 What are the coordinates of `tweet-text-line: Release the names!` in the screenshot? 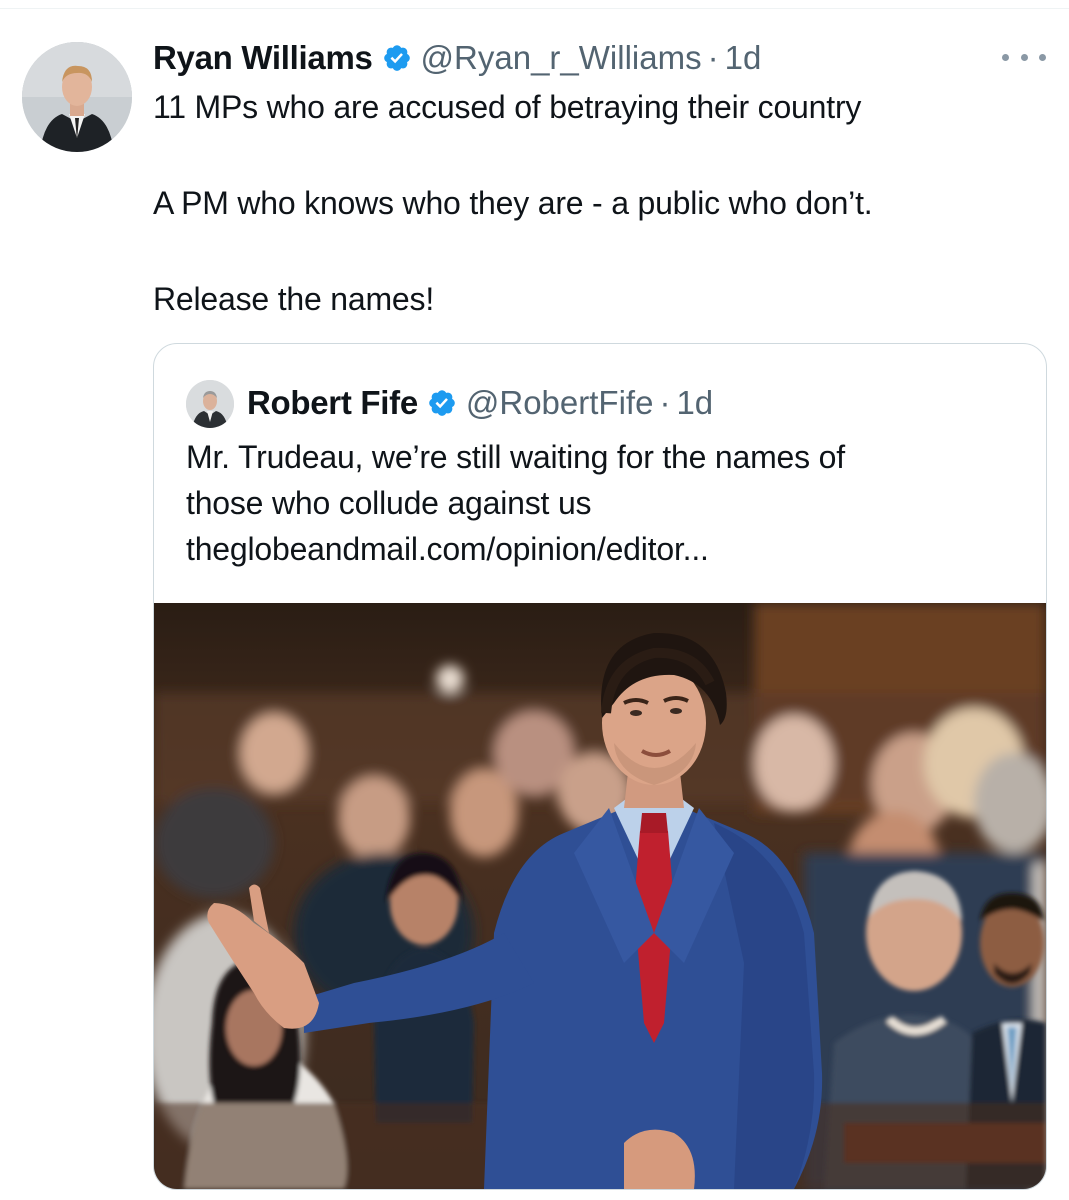 It's located at (294, 299).